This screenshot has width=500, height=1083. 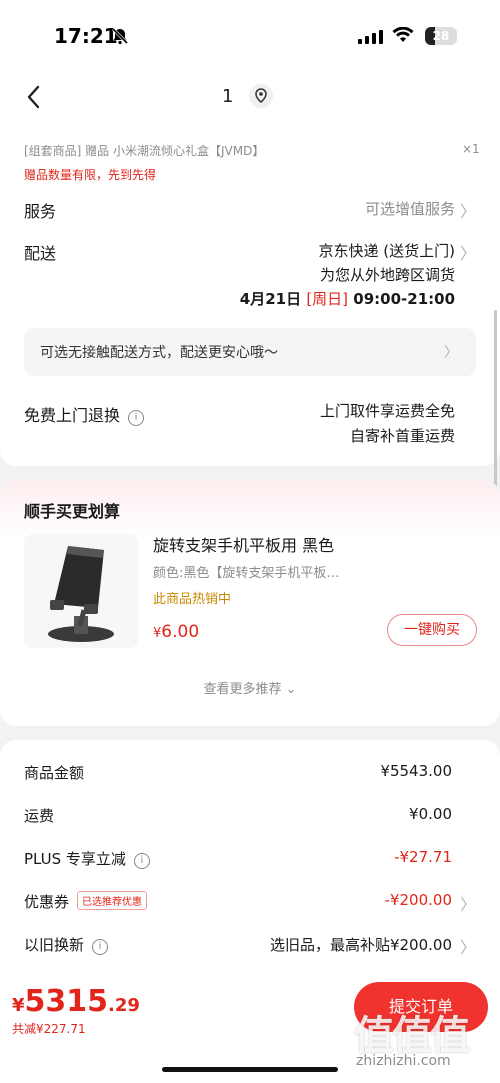 What do you see at coordinates (403, 36) in the screenshot?
I see `wifi-icon` at bounding box center [403, 36].